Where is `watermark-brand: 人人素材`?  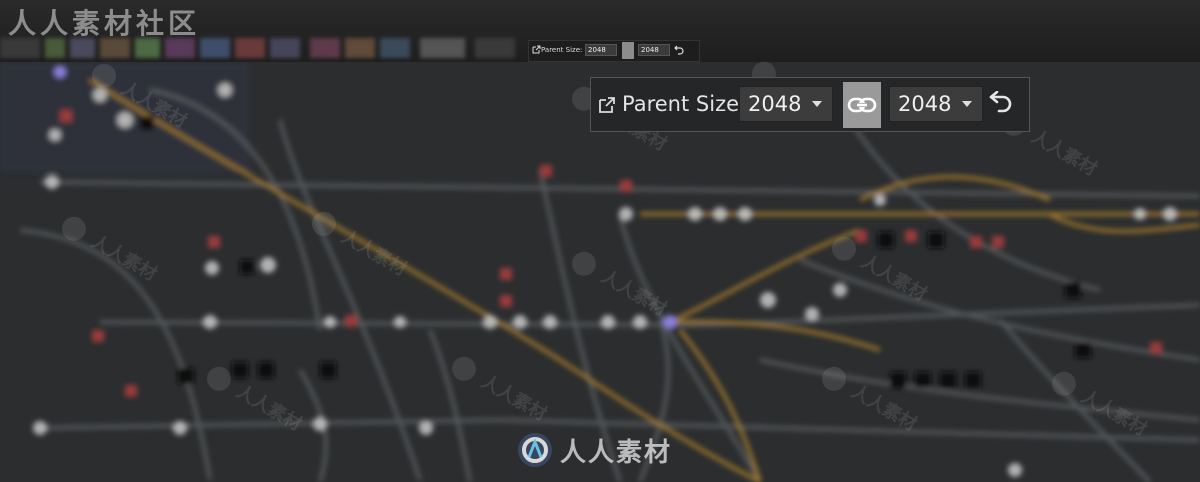
watermark-brand: 人人素材 is located at coordinates (616, 453).